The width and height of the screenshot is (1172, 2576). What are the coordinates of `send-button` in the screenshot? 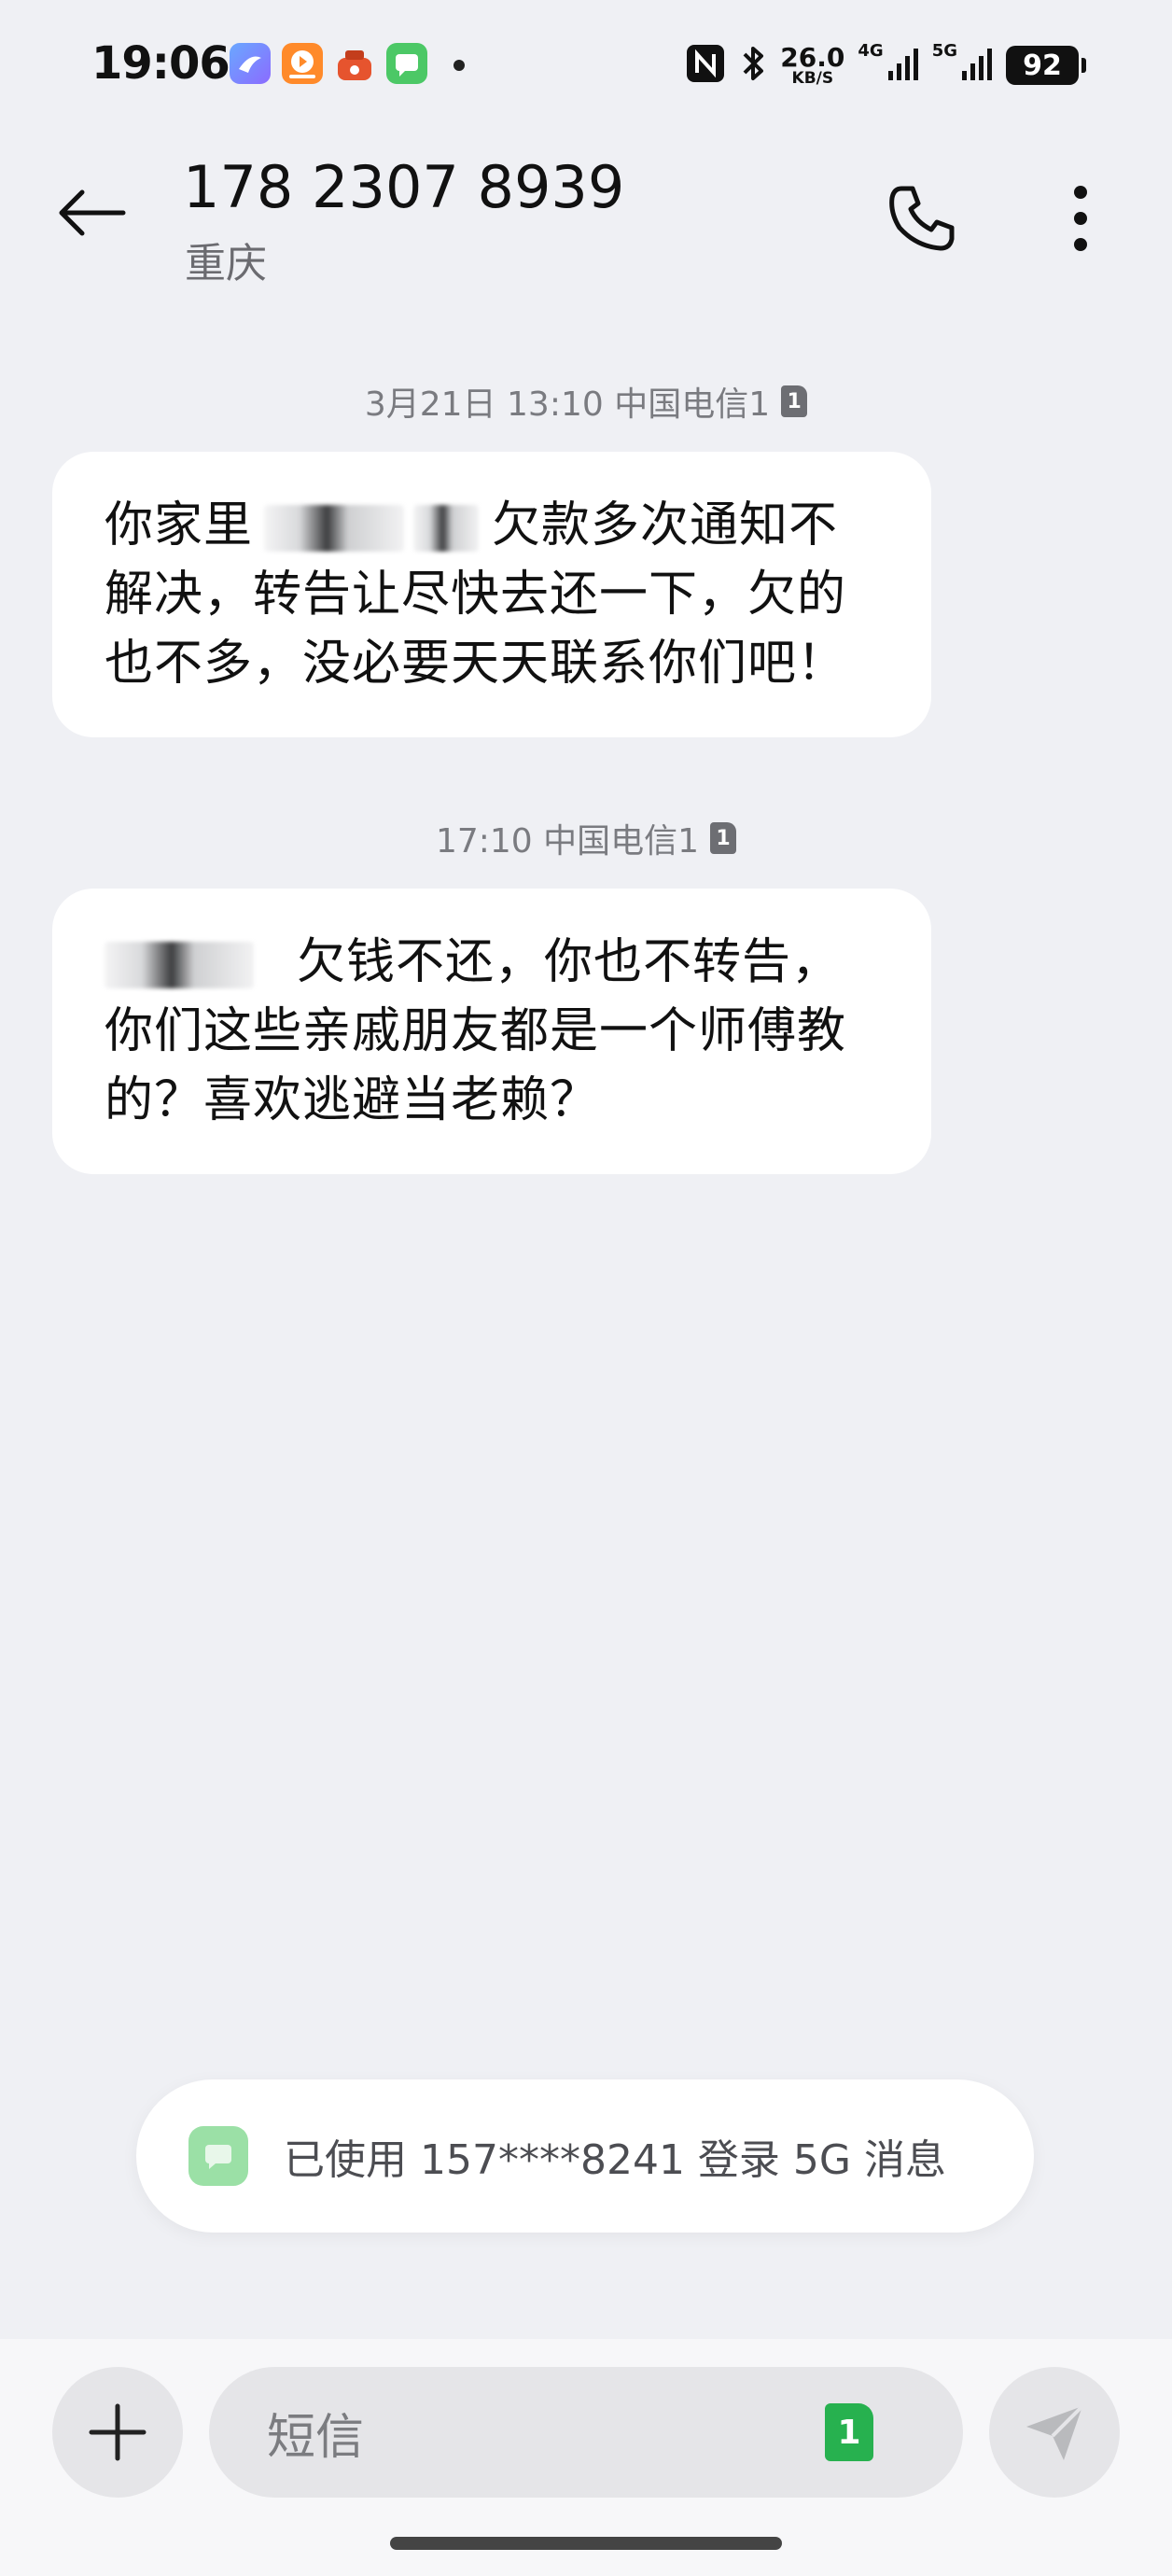 It's located at (1054, 2432).